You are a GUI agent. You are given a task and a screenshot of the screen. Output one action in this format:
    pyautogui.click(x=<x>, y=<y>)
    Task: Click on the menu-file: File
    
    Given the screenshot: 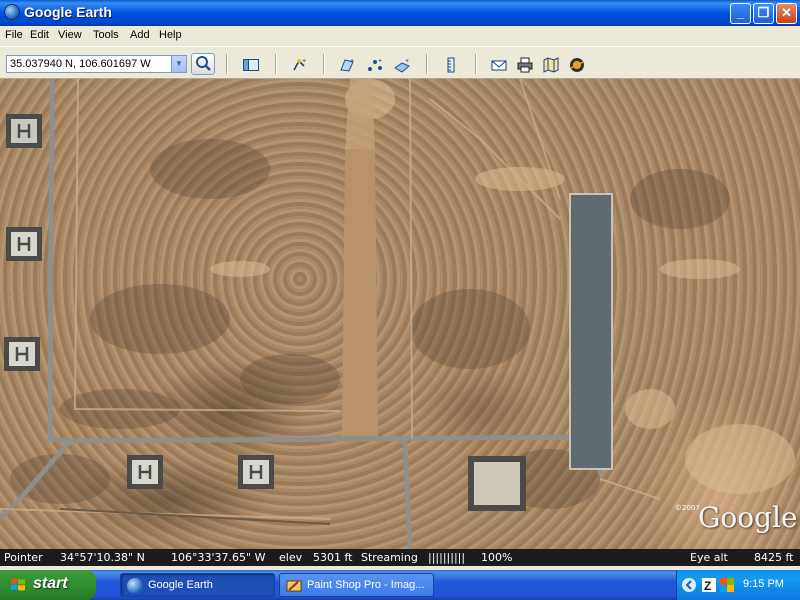 What is the action you would take?
    pyautogui.click(x=14, y=35)
    